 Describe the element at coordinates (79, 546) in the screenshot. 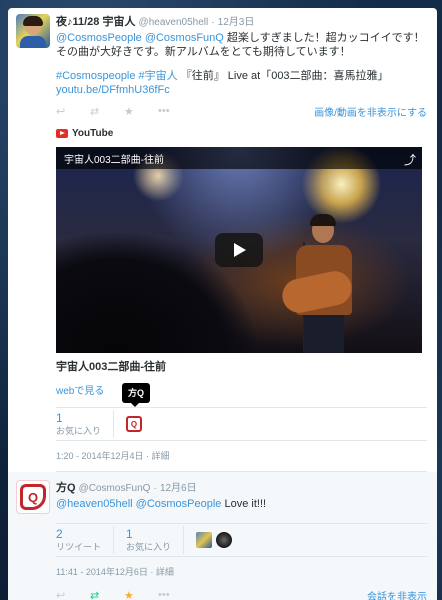

I see `retweets-label: リツイート` at that location.